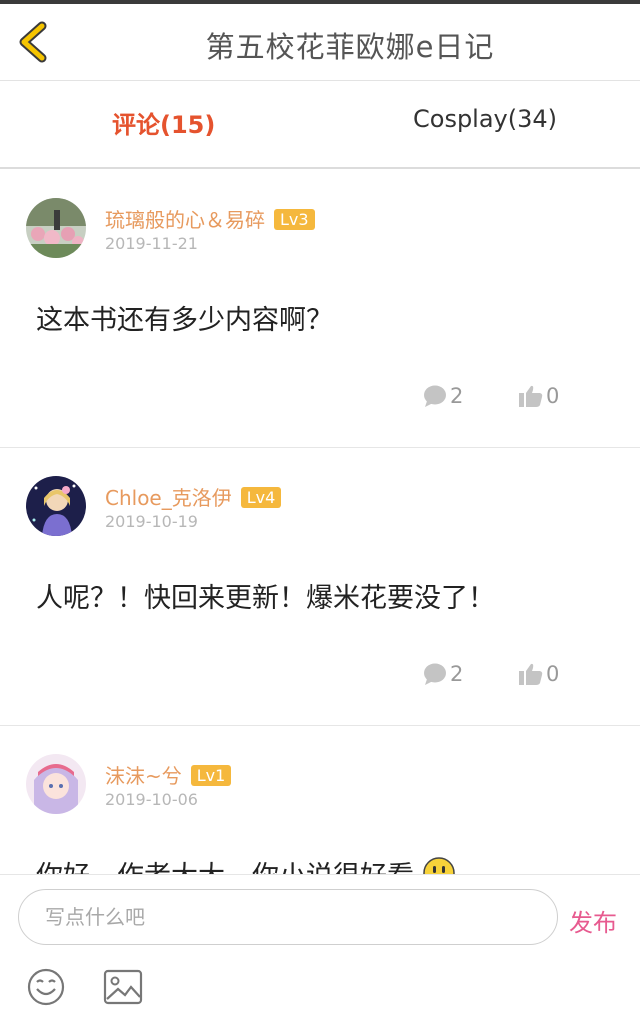 This screenshot has height=1019, width=640. What do you see at coordinates (151, 799) in the screenshot?
I see `comment-date: 2019-10-06` at bounding box center [151, 799].